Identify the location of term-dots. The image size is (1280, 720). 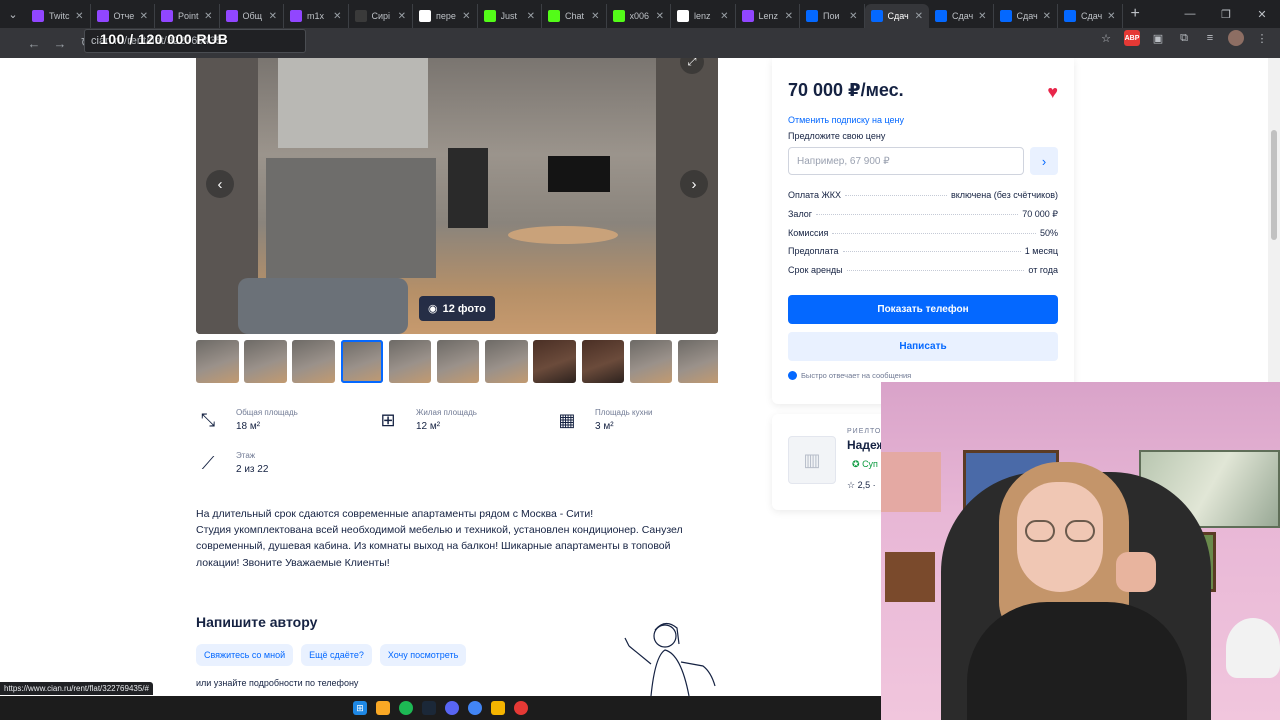
(917, 214).